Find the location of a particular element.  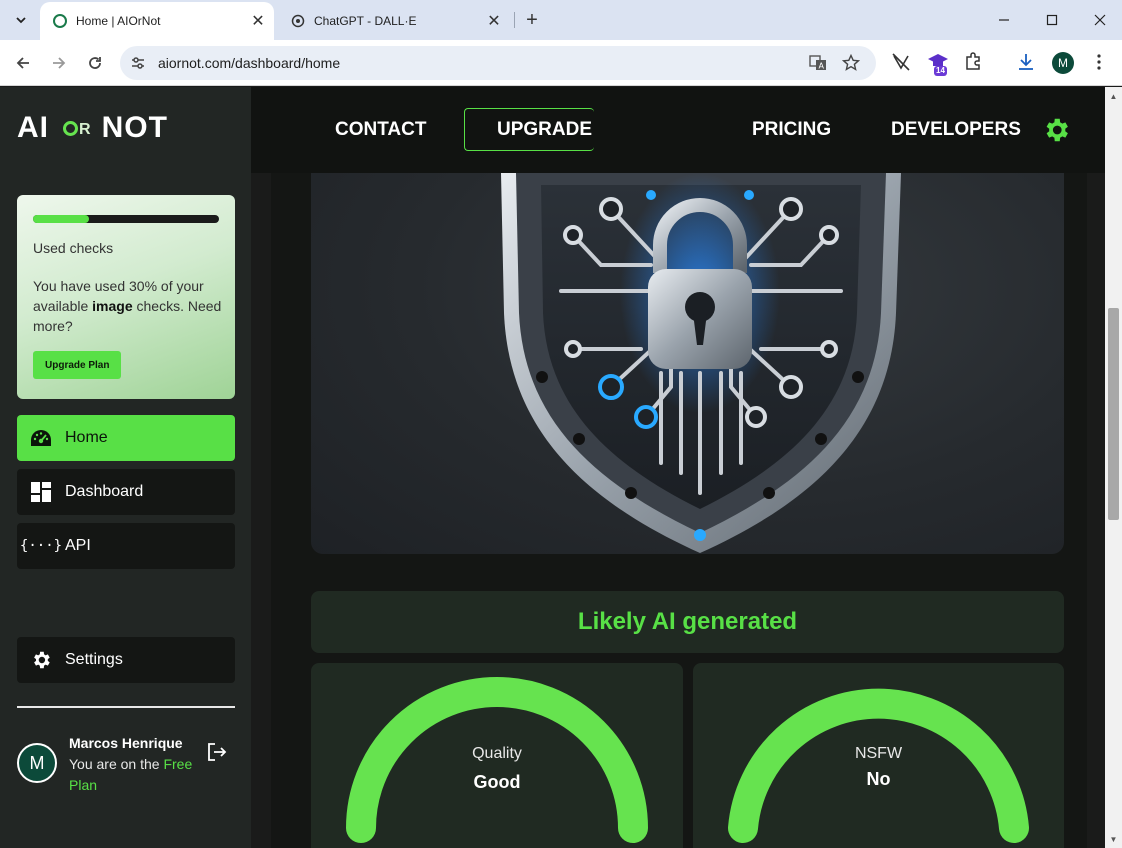

extensions-puzzle-icon is located at coordinates (973, 62).